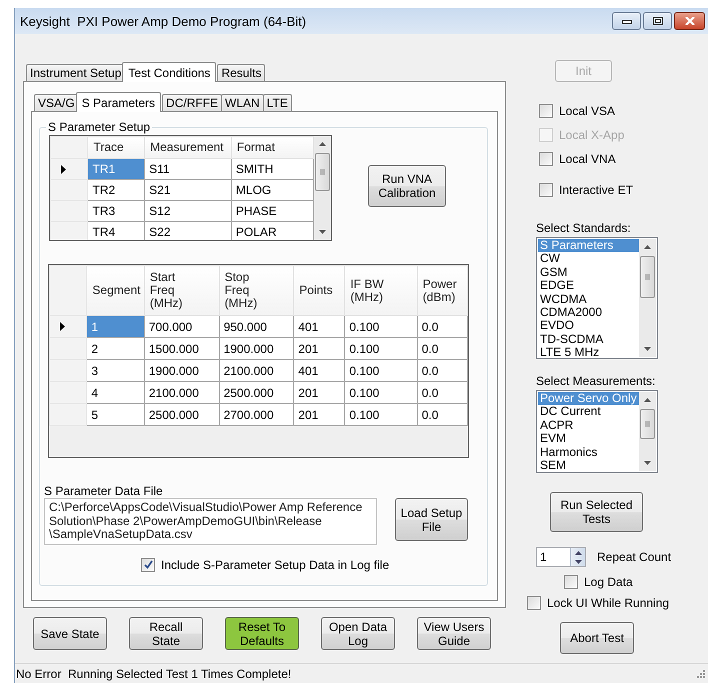 Image resolution: width=708 pixels, height=683 pixels. What do you see at coordinates (588, 299) in the screenshot?
I see `list-item: WCDMA` at bounding box center [588, 299].